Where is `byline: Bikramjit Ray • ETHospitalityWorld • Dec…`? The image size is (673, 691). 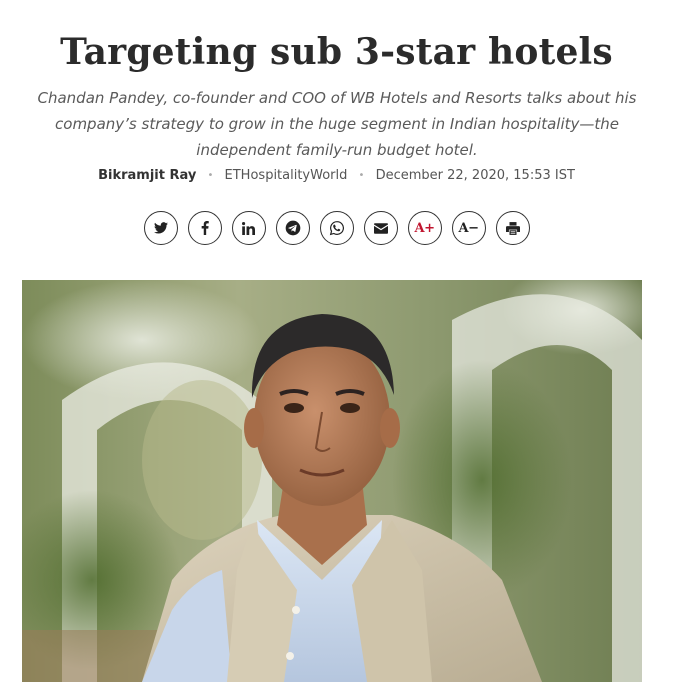 byline: Bikramjit Ray • ETHospitalityWorld • Dec… is located at coordinates (336, 176).